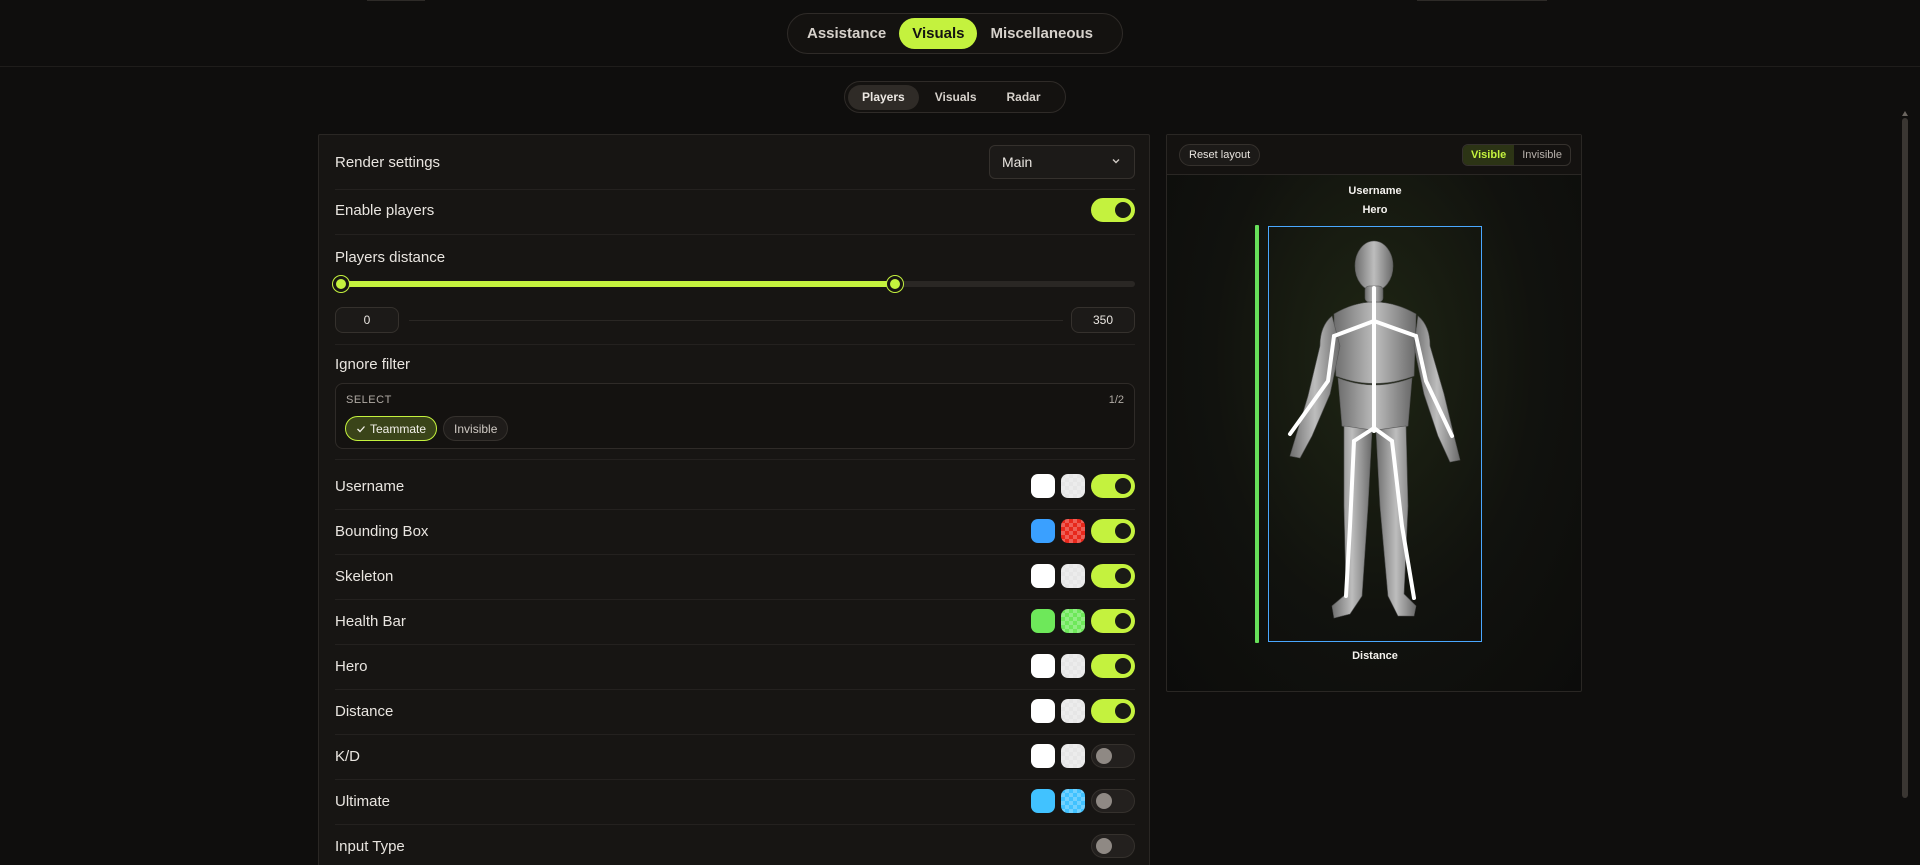 Image resolution: width=1920 pixels, height=865 pixels. What do you see at coordinates (370, 486) in the screenshot?
I see `feature-label: Username` at bounding box center [370, 486].